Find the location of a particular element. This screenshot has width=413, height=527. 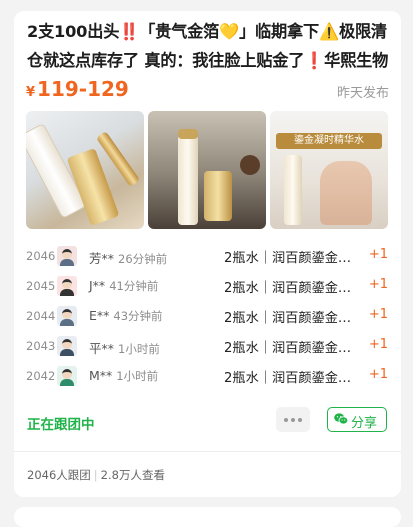

buyer: J** 41分钟前 is located at coordinates (123, 286).